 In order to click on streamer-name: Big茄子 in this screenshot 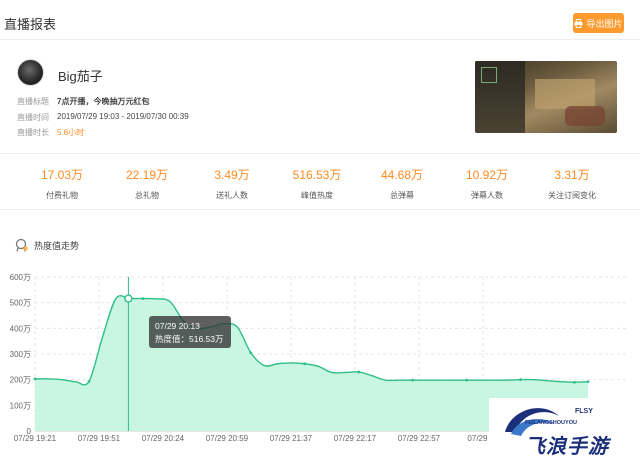, I will do `click(80, 75)`.